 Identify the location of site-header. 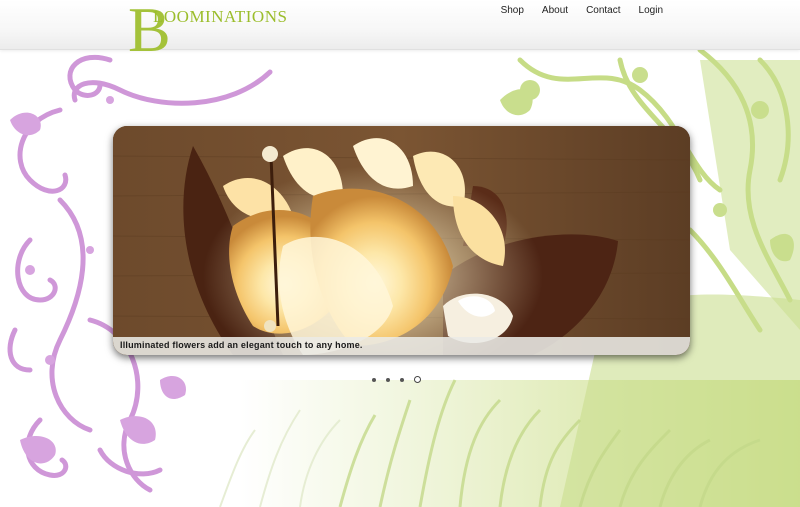
(400, 25).